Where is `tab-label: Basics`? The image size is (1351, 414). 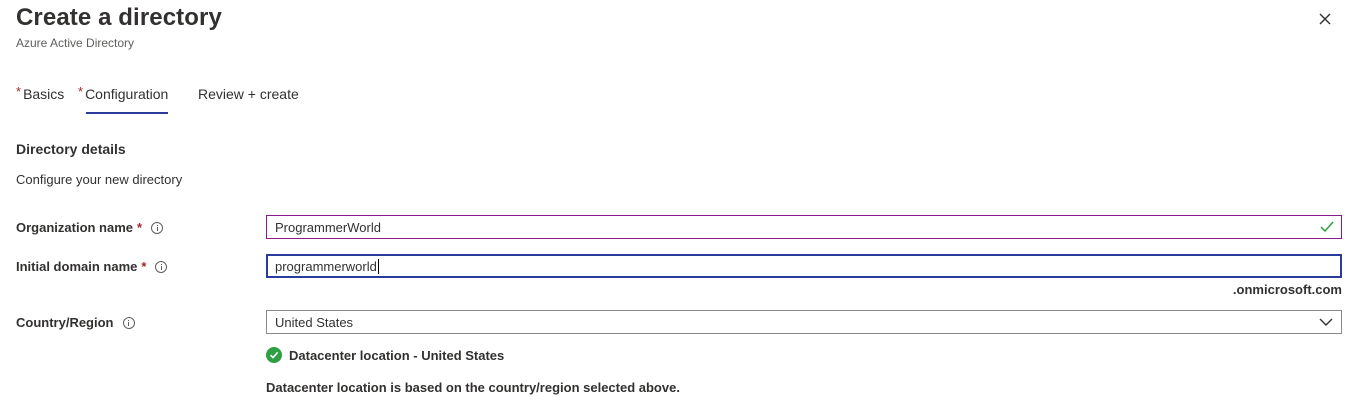
tab-label: Basics is located at coordinates (44, 94).